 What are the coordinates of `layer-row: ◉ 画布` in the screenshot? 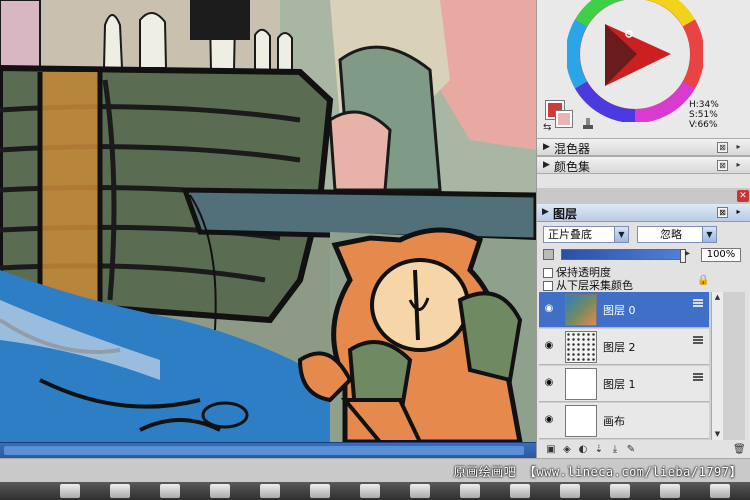 It's located at (624, 421).